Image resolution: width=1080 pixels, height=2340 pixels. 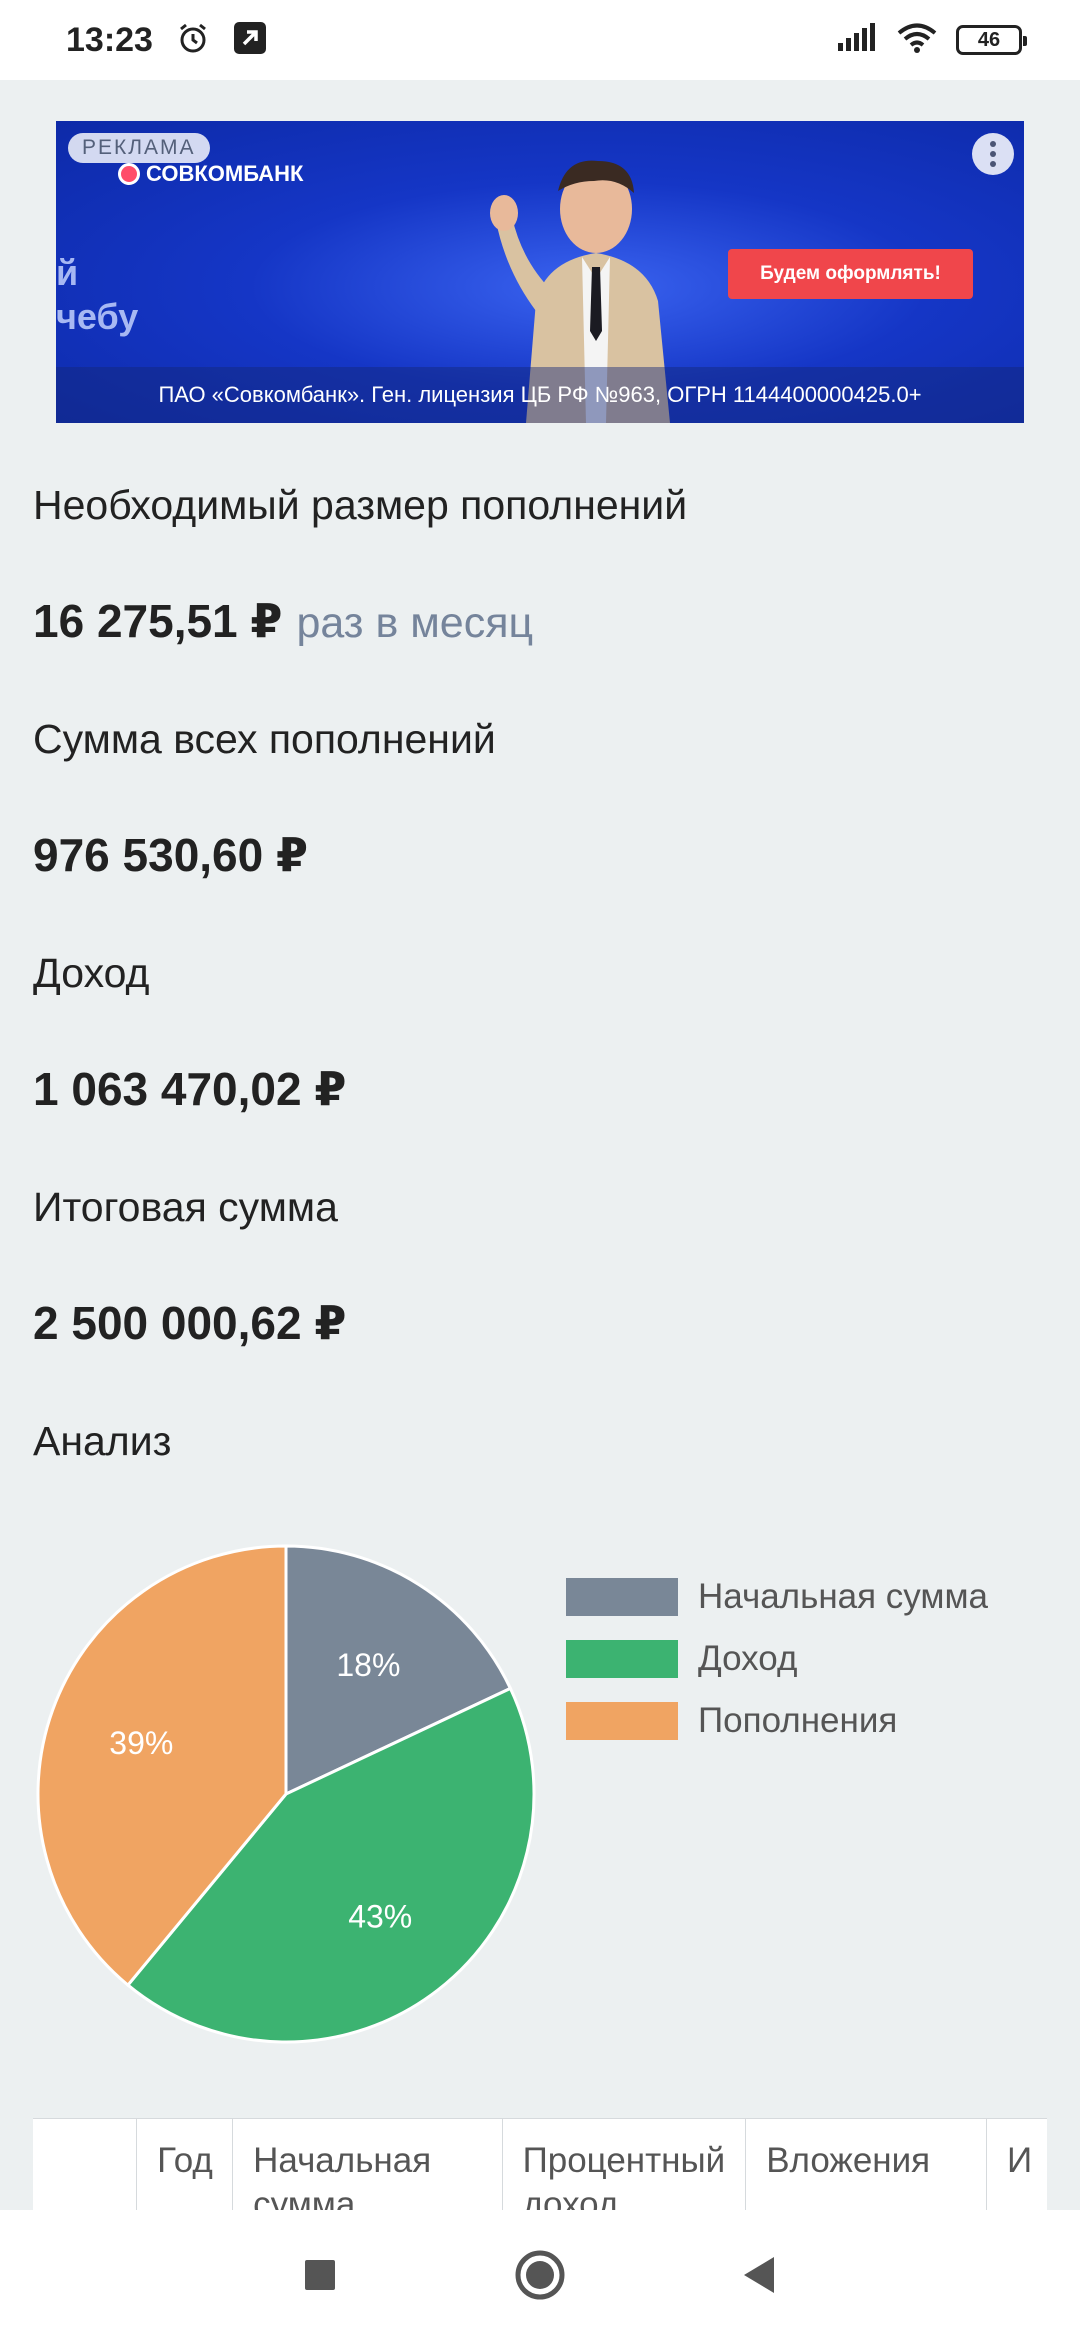 What do you see at coordinates (625, 2164) in the screenshot?
I see `table-header-cell: Процентный доход` at bounding box center [625, 2164].